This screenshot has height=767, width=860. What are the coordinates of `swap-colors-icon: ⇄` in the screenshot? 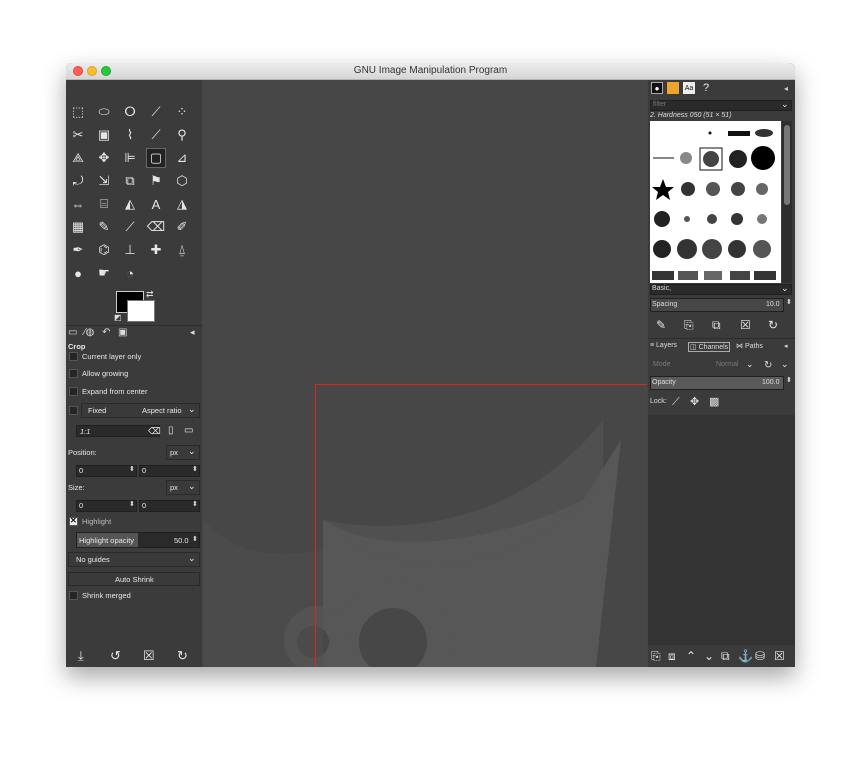 It's located at (150, 294).